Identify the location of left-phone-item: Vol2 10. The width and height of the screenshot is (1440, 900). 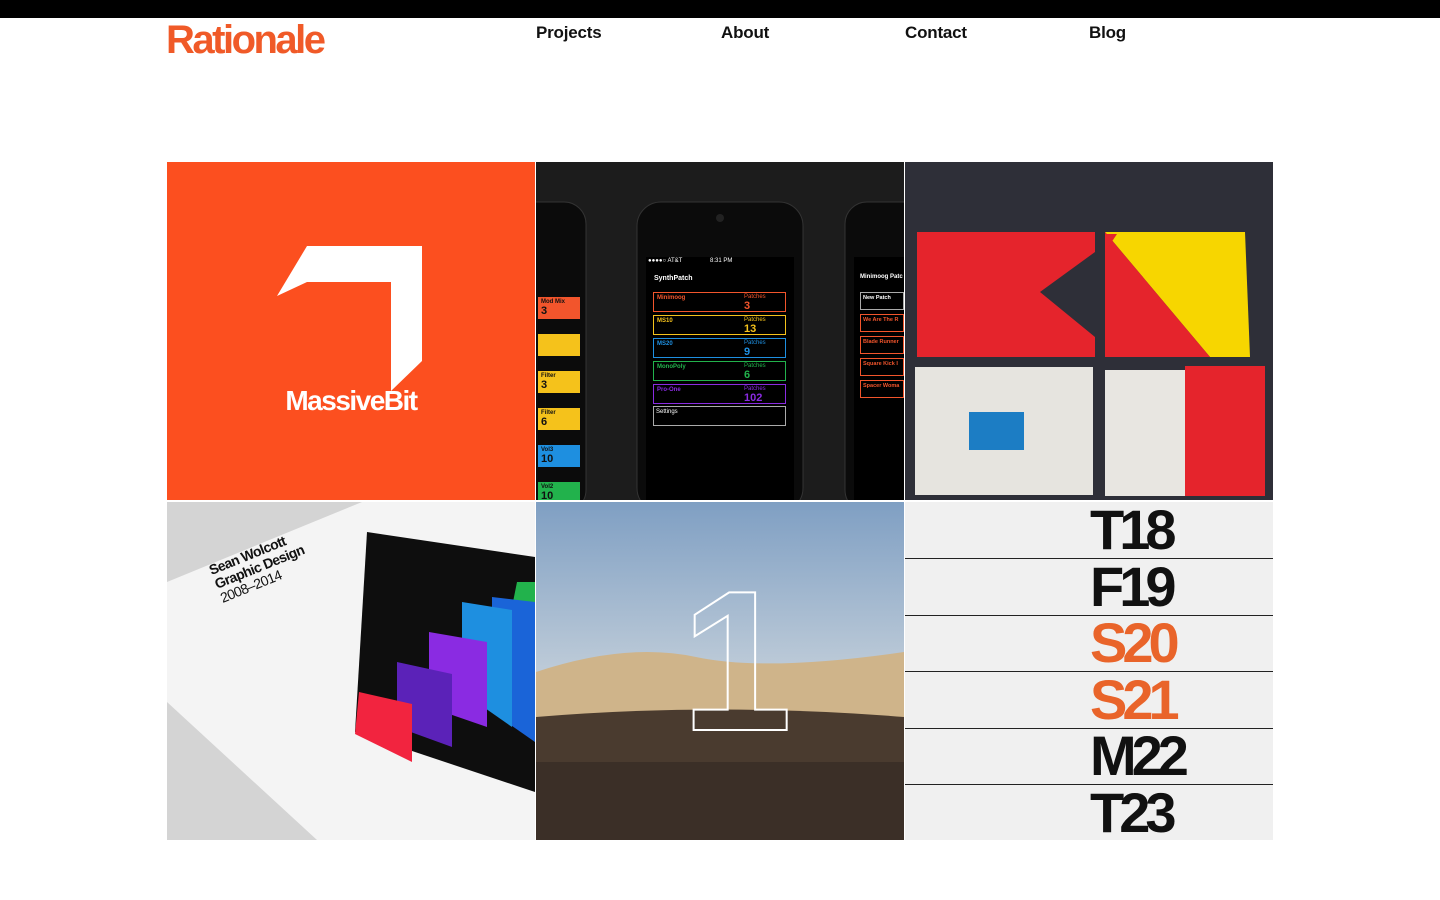
(559, 491).